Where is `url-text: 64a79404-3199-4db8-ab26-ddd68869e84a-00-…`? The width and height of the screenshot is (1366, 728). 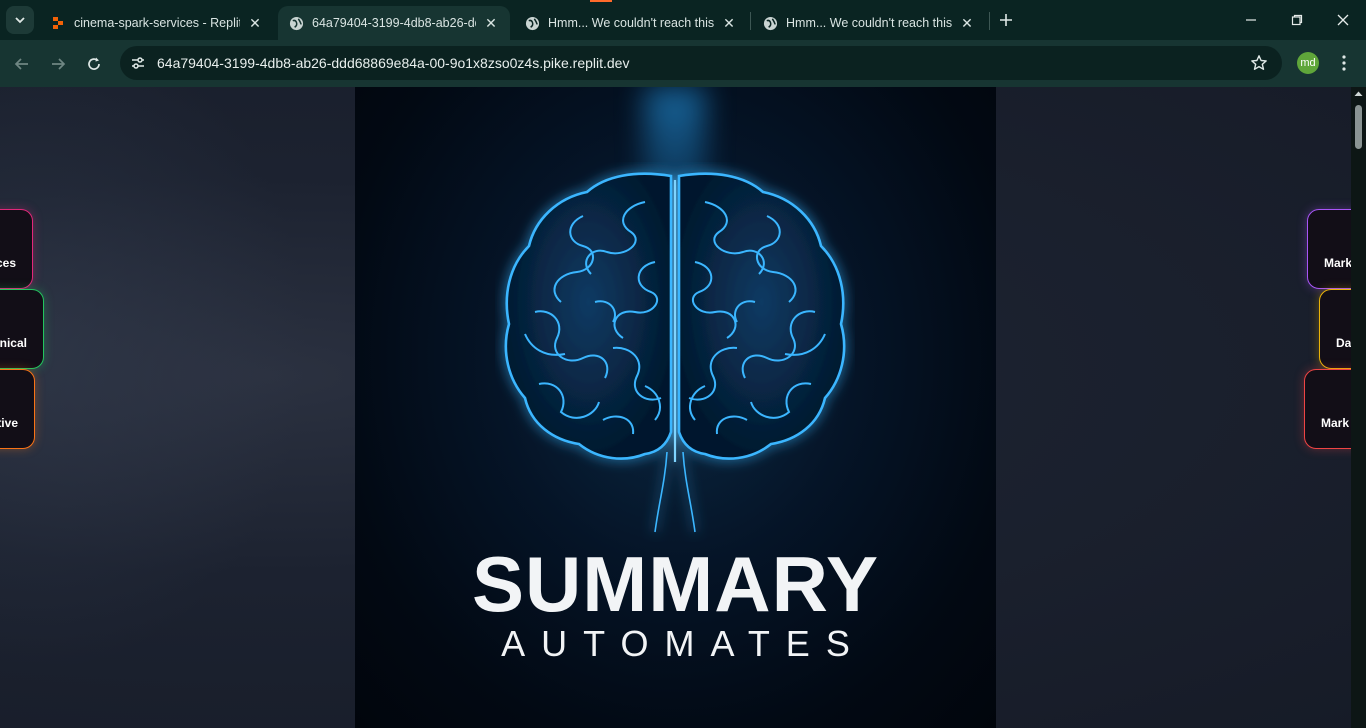
url-text: 64a79404-3199-4db8-ab26-ddd68869e84a-00-… is located at coordinates (393, 63).